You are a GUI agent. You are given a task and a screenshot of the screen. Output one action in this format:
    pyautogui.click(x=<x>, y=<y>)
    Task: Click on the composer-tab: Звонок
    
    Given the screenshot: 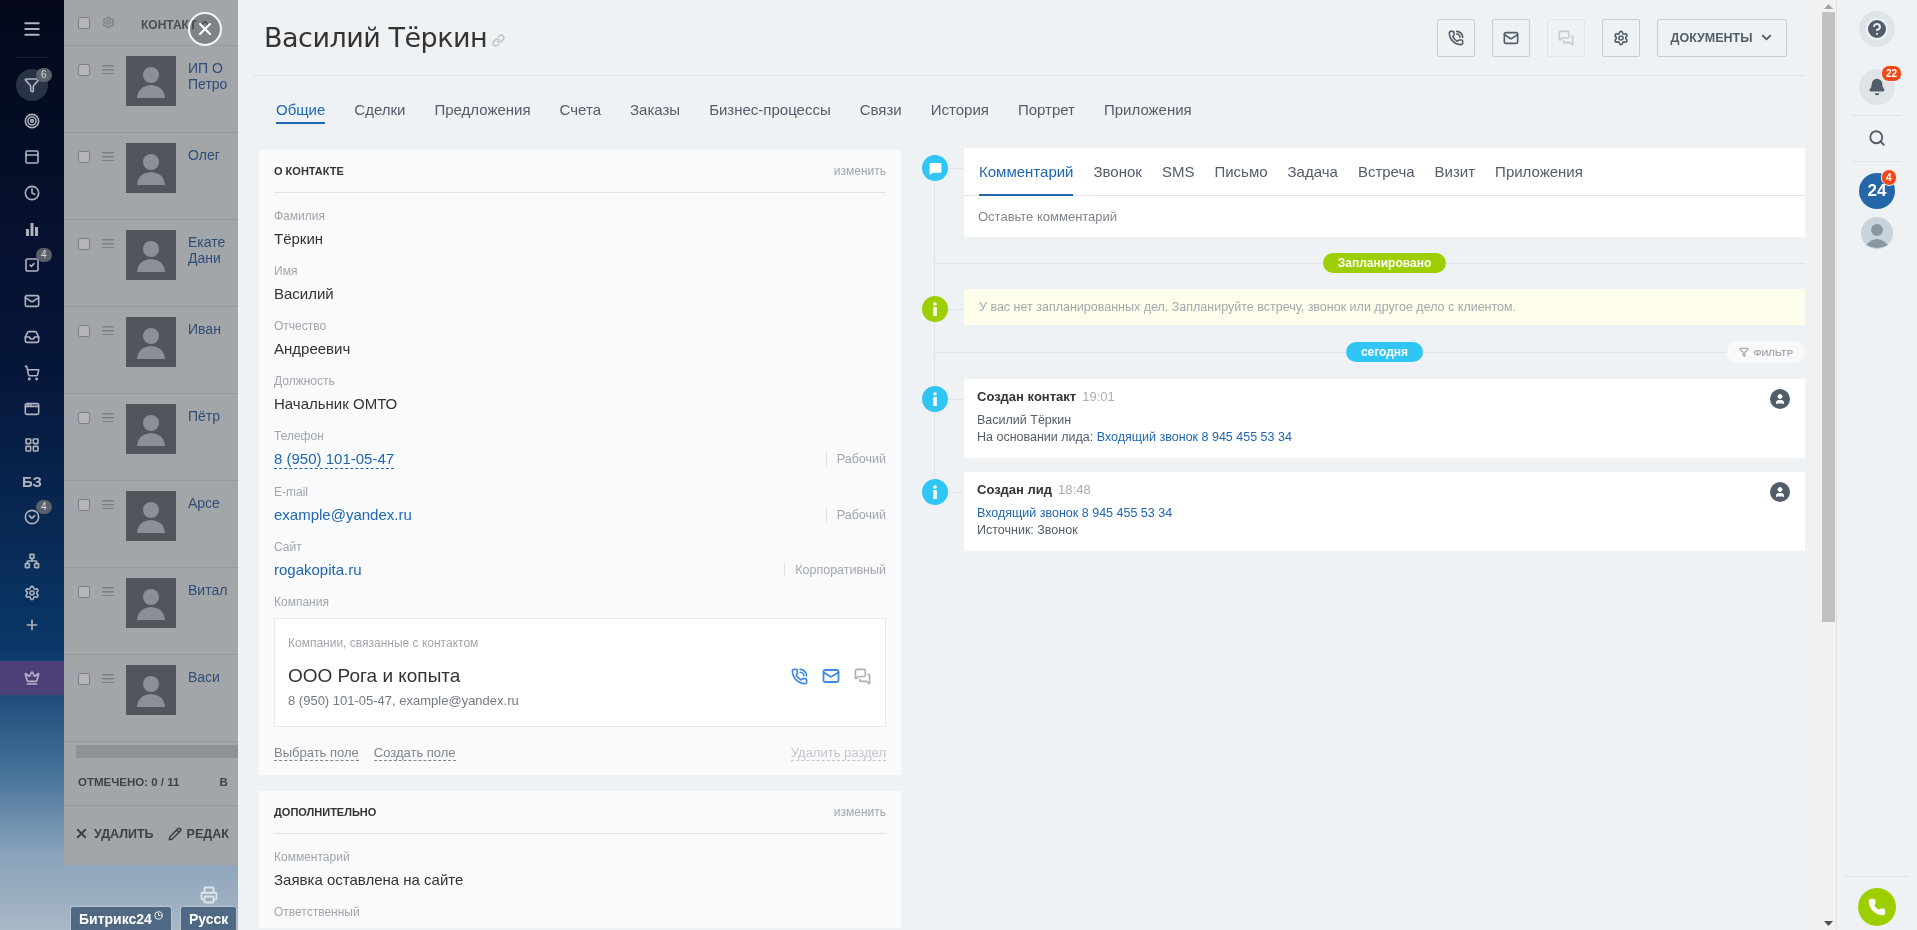 What is the action you would take?
    pyautogui.click(x=1117, y=172)
    